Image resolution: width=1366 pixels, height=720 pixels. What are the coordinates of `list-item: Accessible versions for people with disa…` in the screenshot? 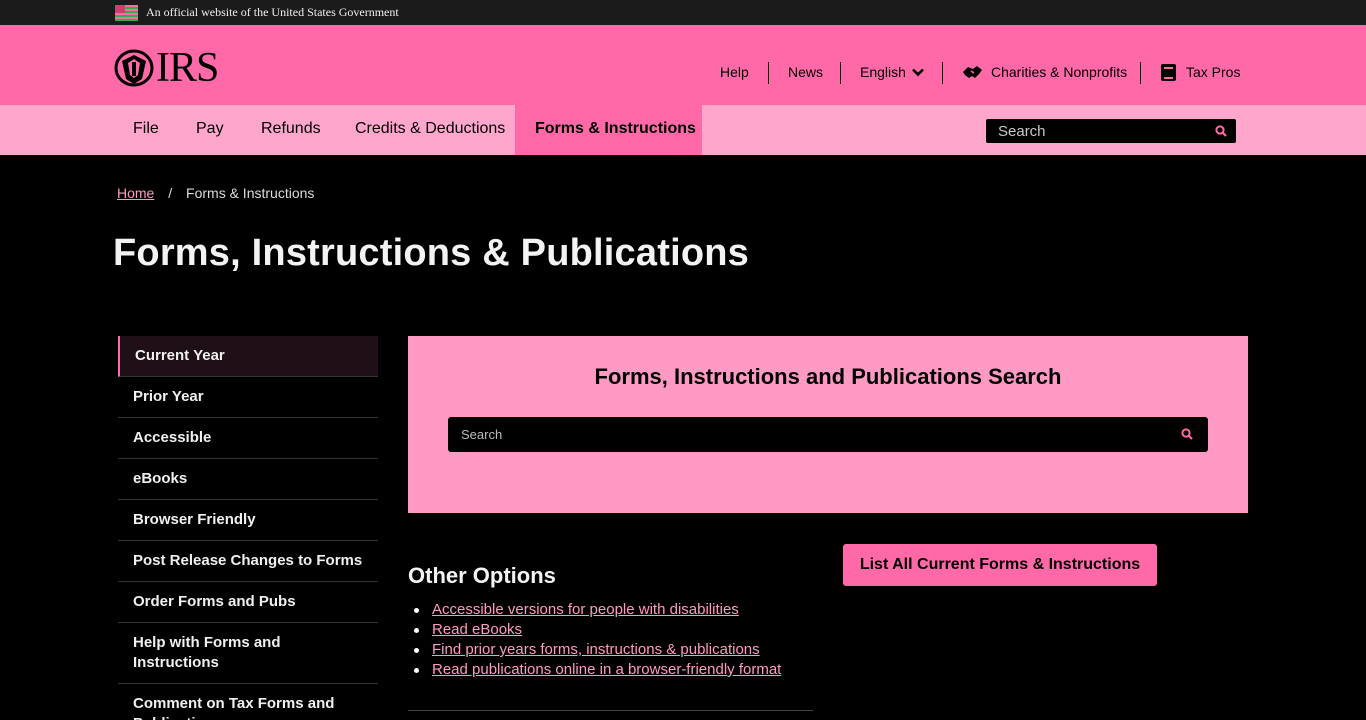 It's located at (597, 610).